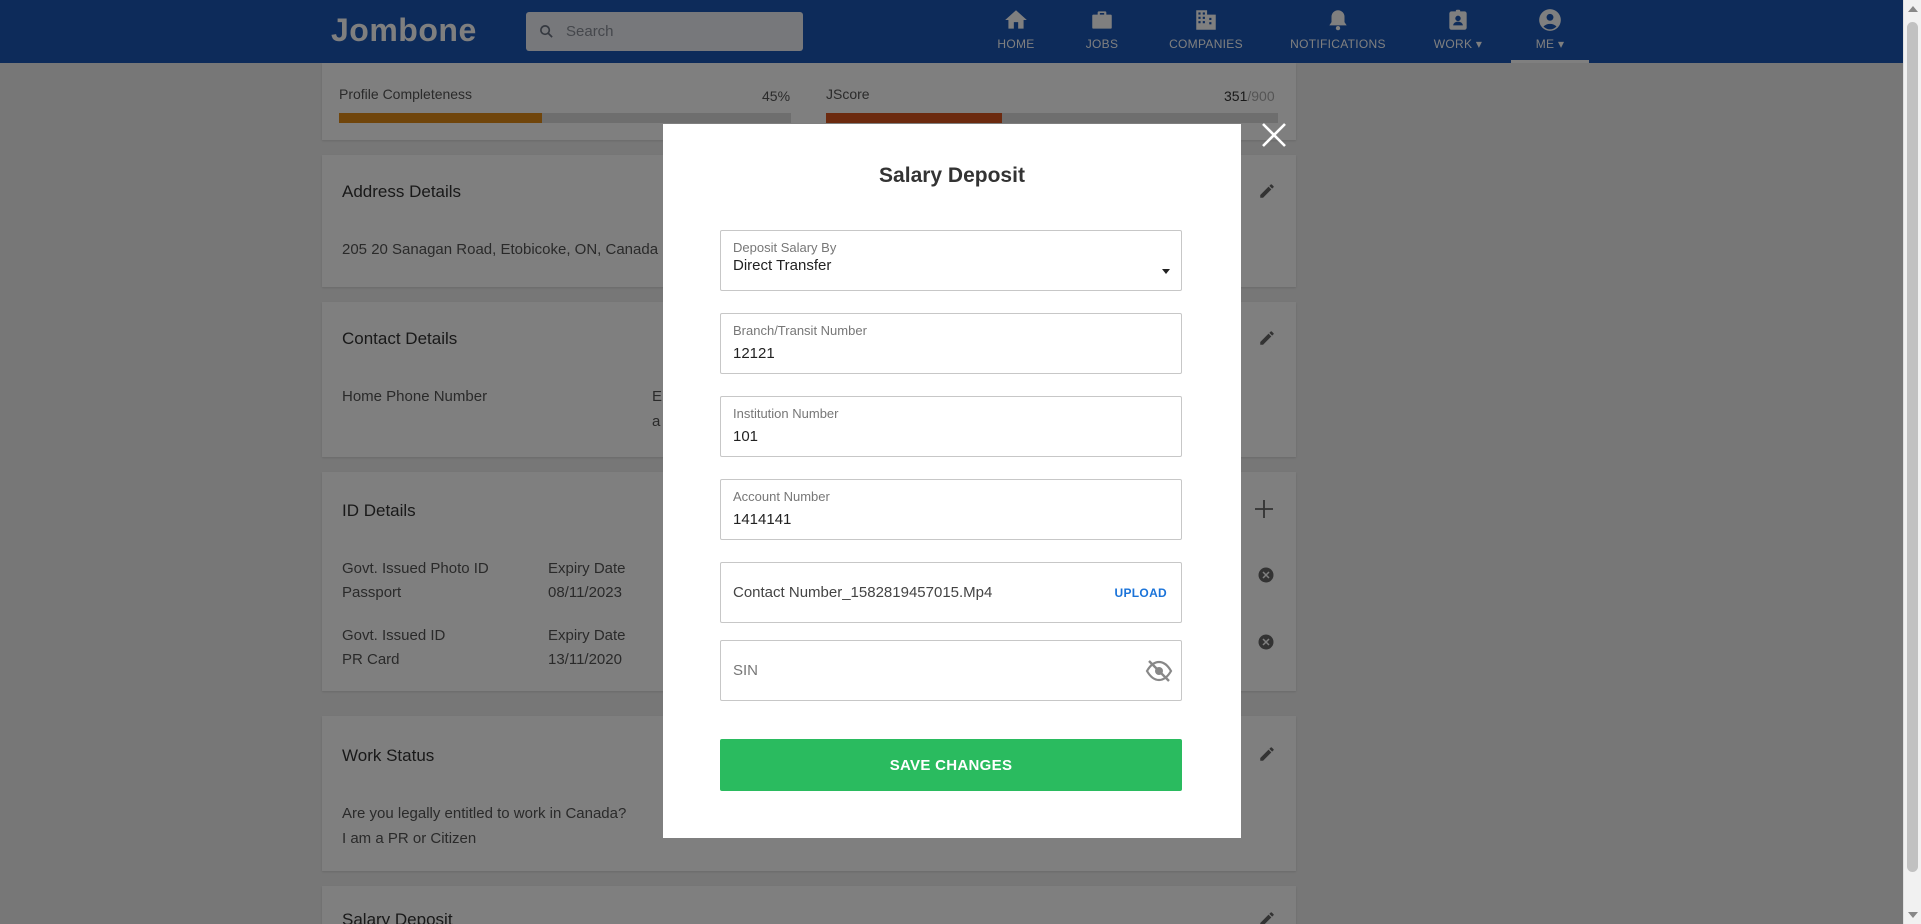  I want to click on branch-transit-value: 12121, so click(754, 353).